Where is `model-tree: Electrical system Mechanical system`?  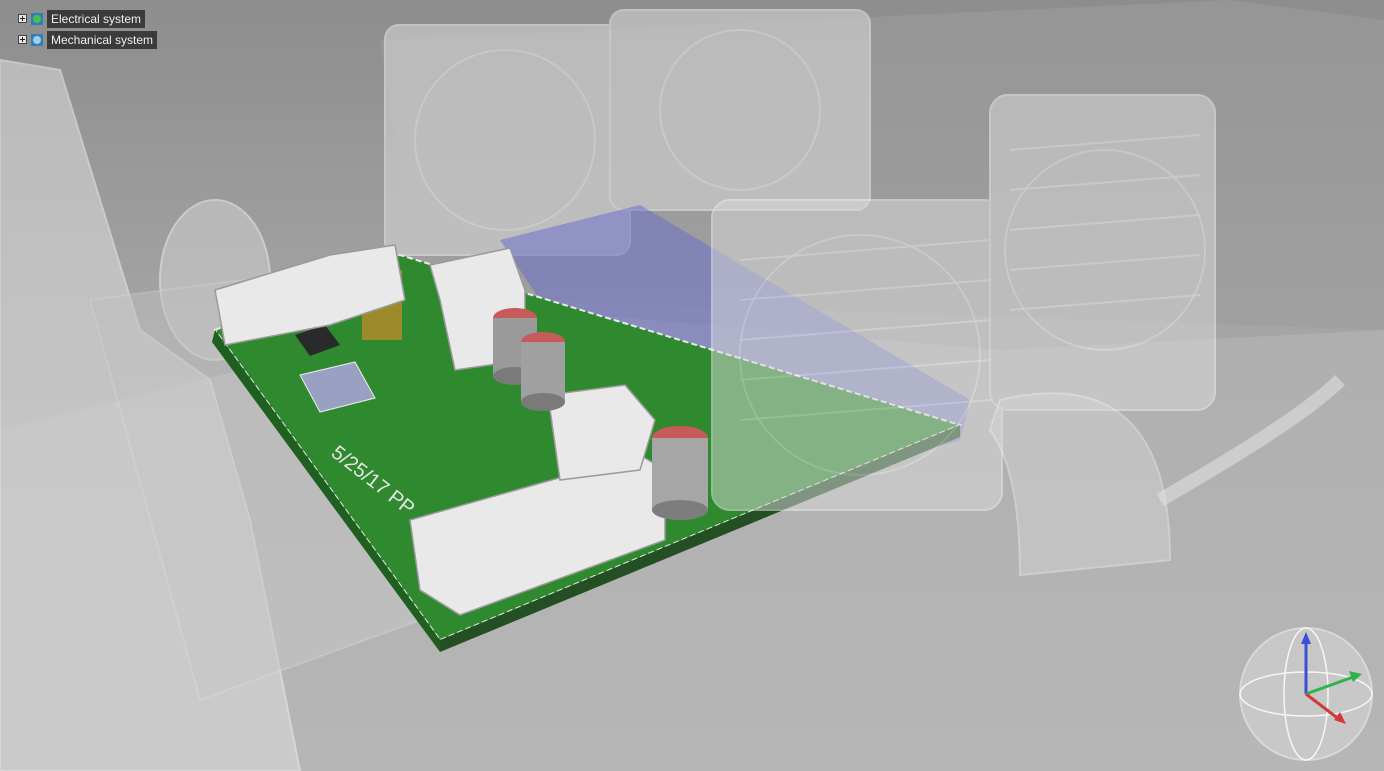
model-tree: Electrical system Mechanical system is located at coordinates (88, 29).